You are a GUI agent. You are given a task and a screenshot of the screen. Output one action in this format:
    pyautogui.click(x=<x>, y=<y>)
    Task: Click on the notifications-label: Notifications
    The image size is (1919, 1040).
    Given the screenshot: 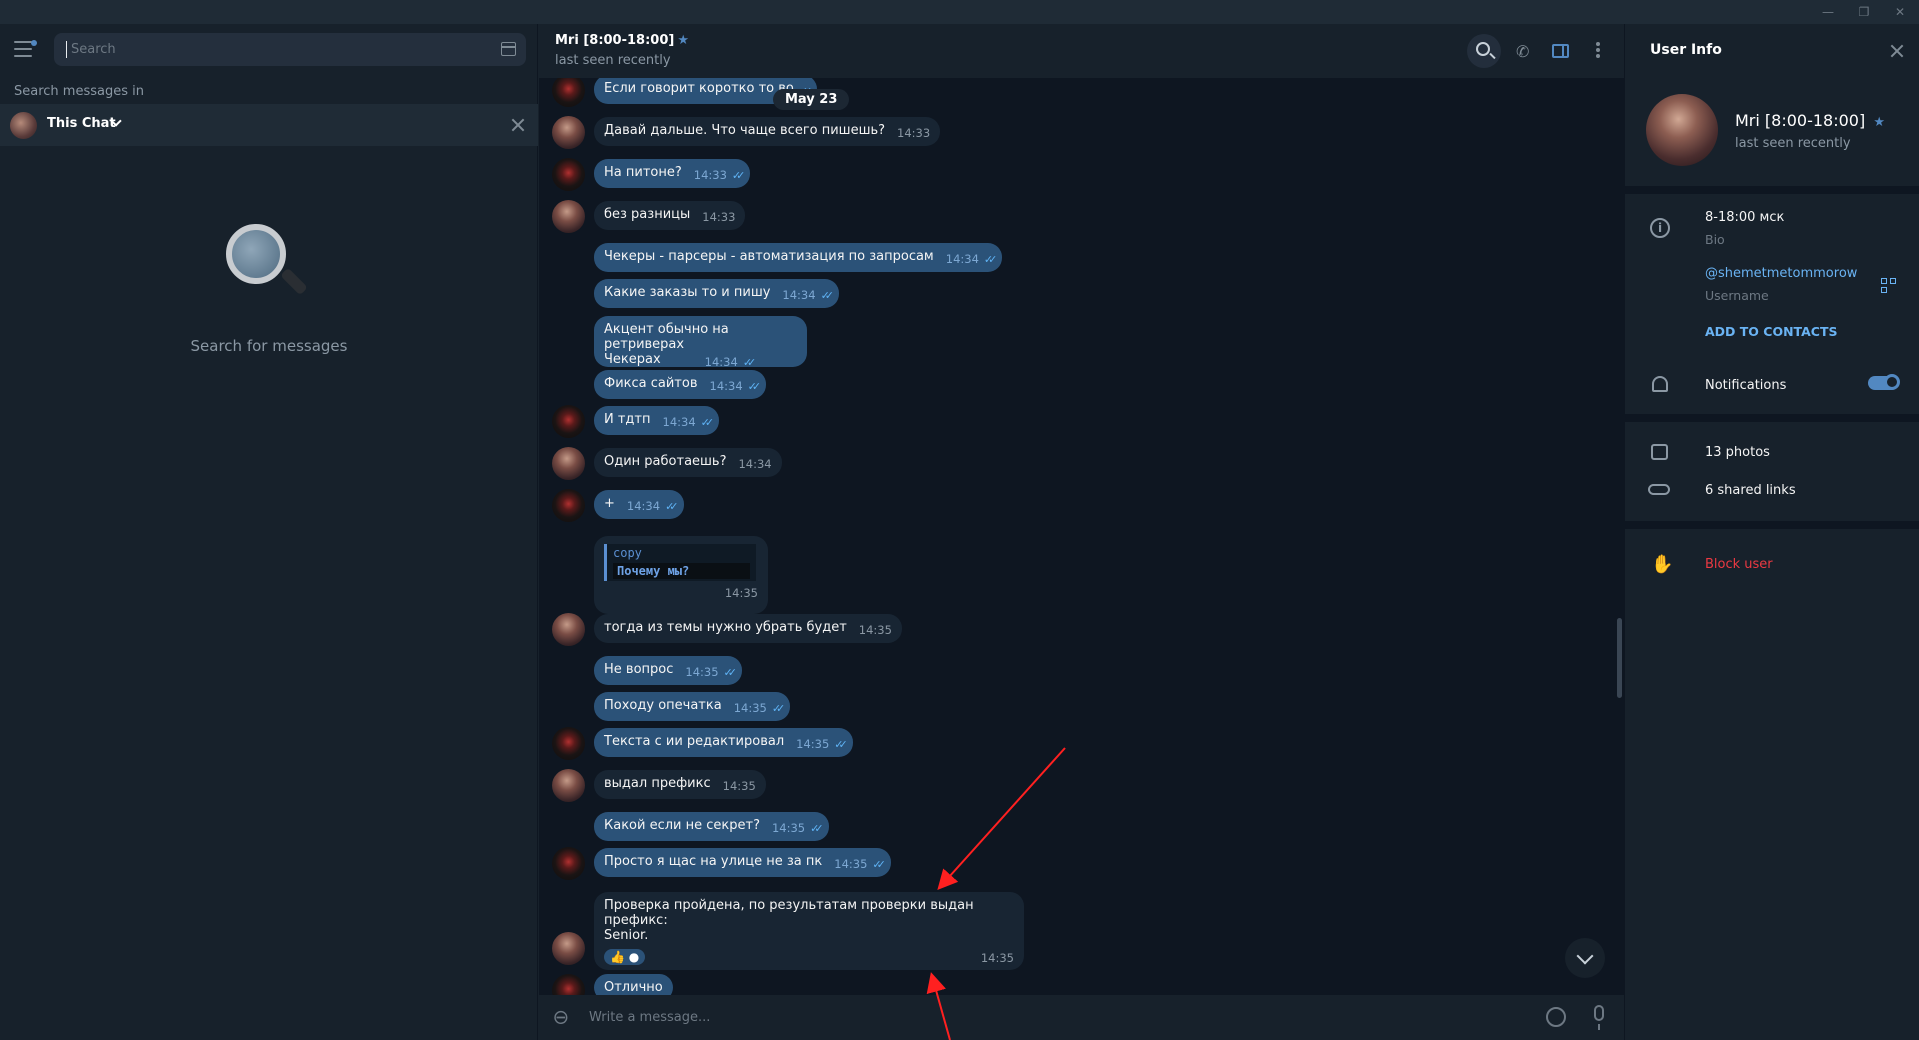 What is the action you would take?
    pyautogui.click(x=1746, y=385)
    